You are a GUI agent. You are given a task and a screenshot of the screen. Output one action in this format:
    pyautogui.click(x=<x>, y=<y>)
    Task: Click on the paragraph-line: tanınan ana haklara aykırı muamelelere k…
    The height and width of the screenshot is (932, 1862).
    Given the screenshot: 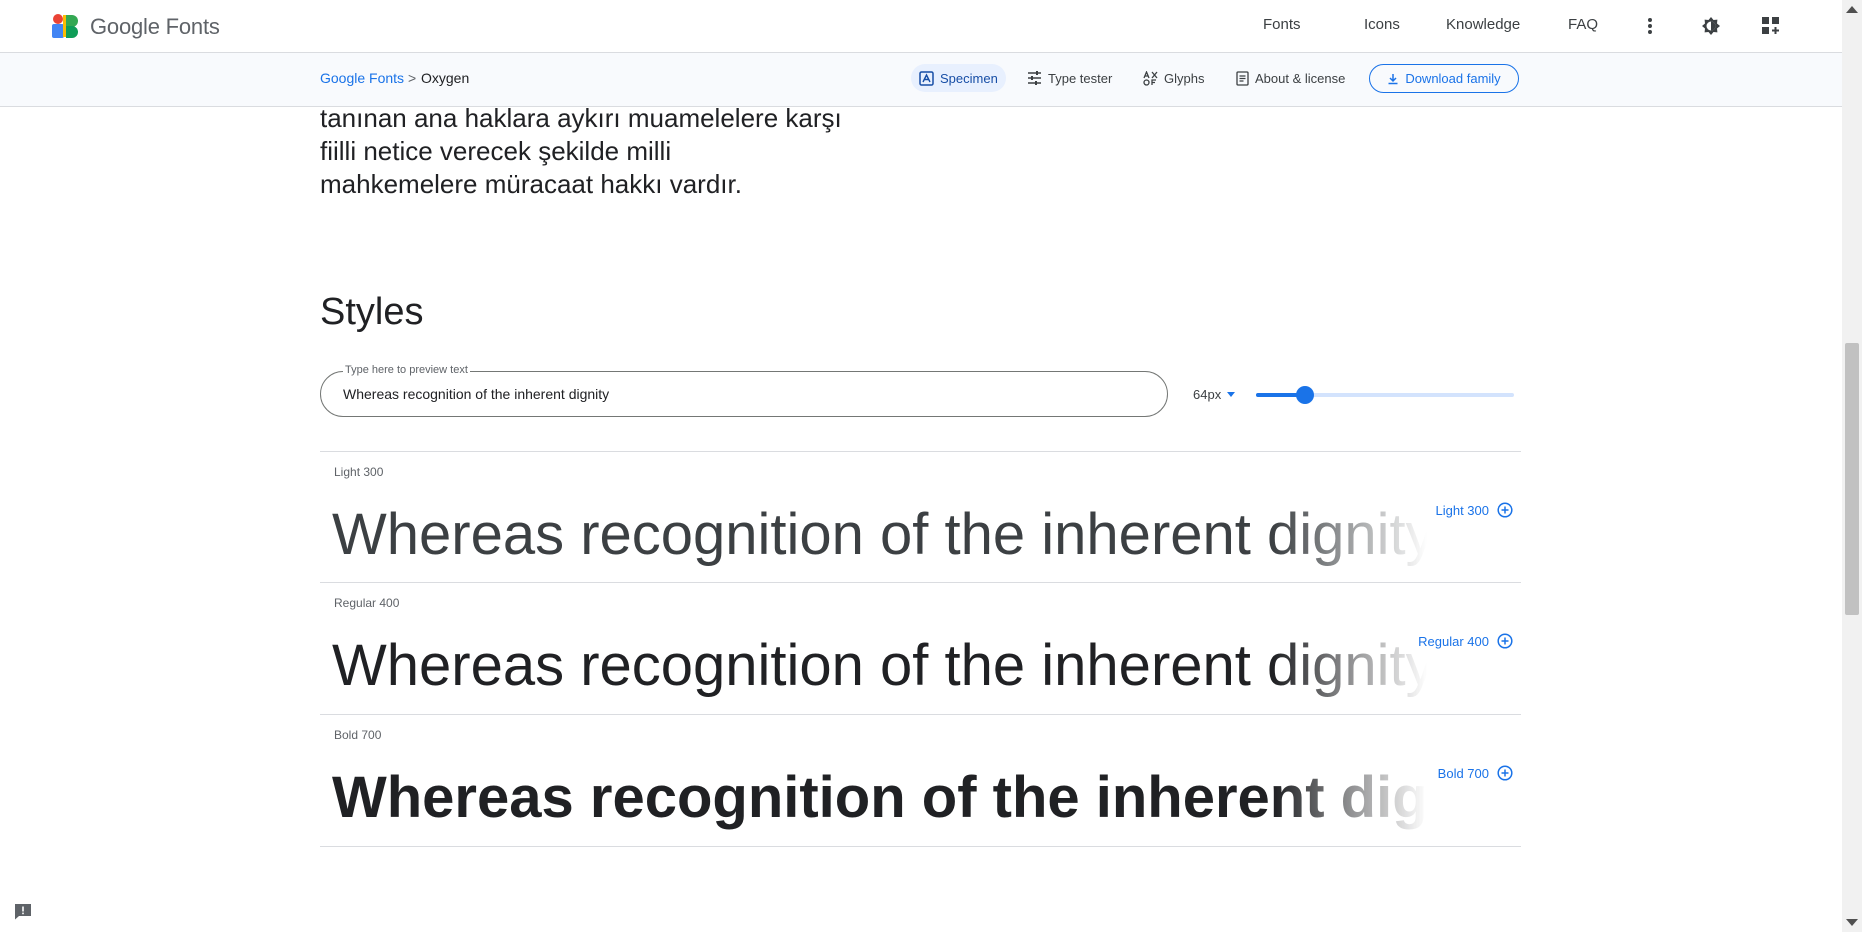 What is the action you would take?
    pyautogui.click(x=581, y=118)
    